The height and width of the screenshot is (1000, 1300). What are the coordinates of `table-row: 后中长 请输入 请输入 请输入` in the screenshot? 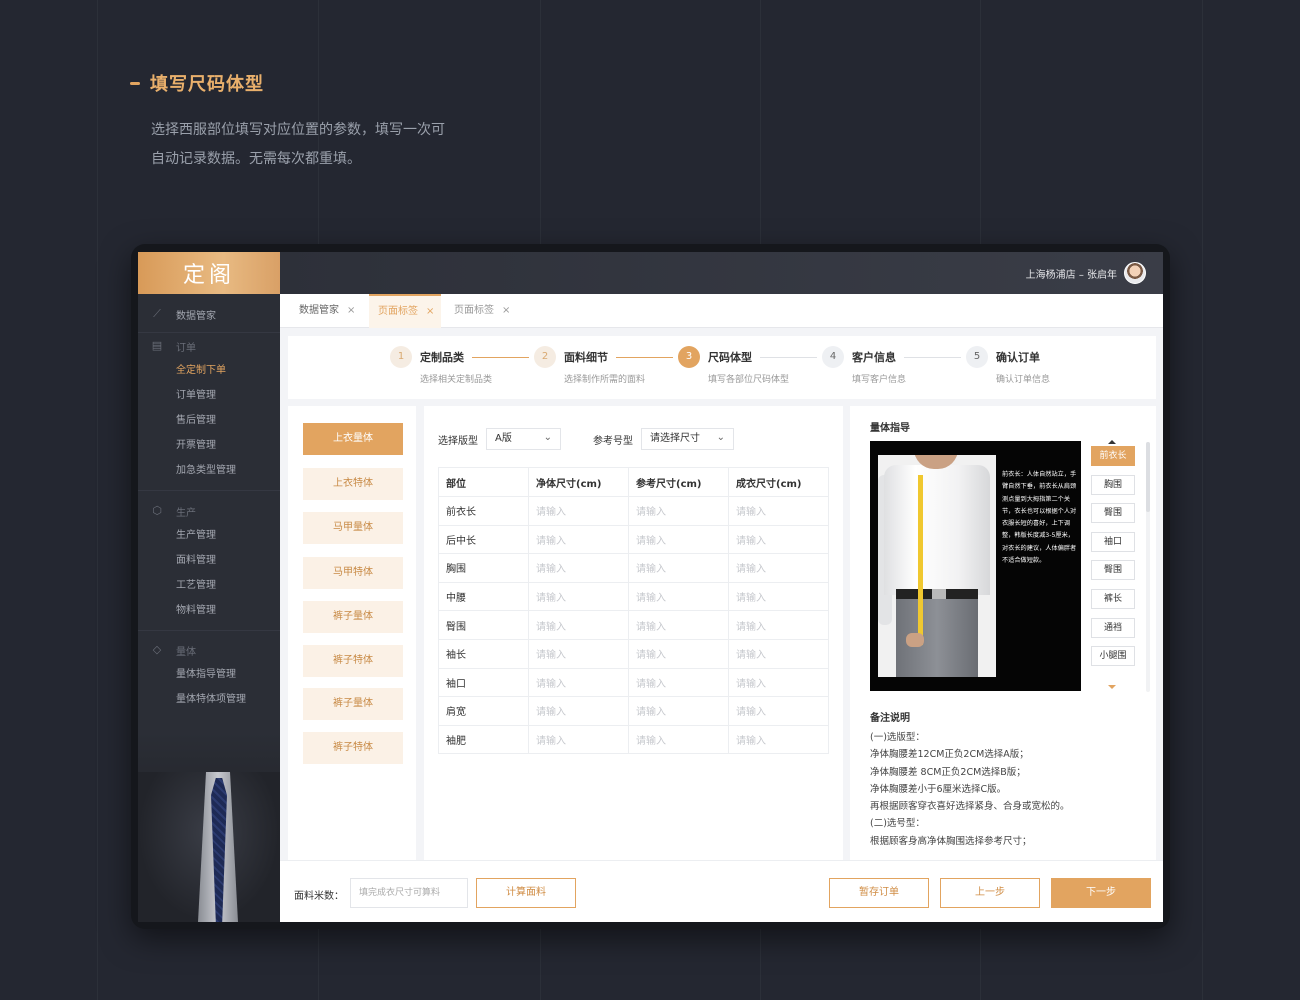 It's located at (633, 539).